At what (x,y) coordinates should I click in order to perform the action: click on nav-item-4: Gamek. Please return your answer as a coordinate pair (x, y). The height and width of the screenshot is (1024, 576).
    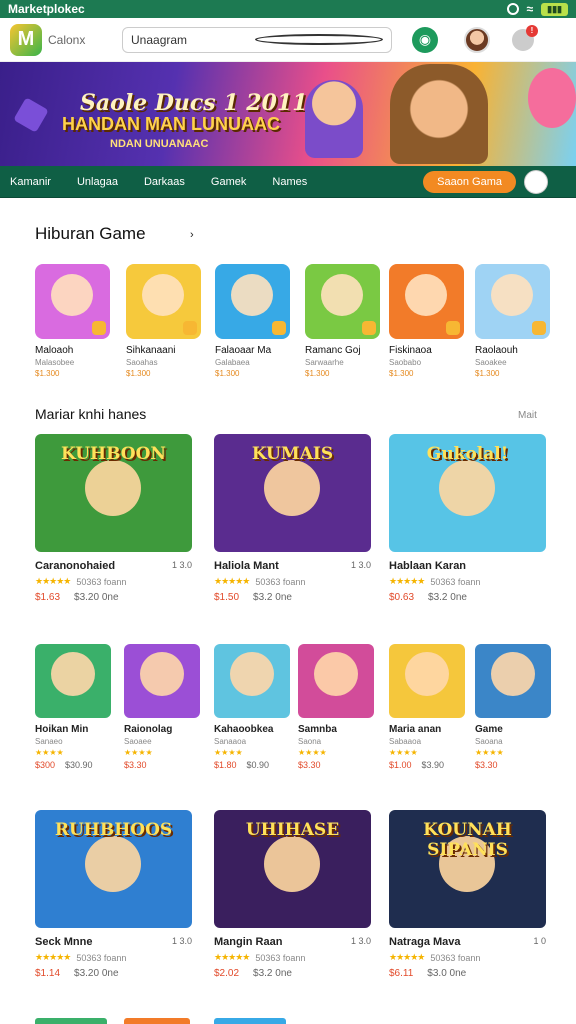
    Looking at the image, I should click on (228, 182).